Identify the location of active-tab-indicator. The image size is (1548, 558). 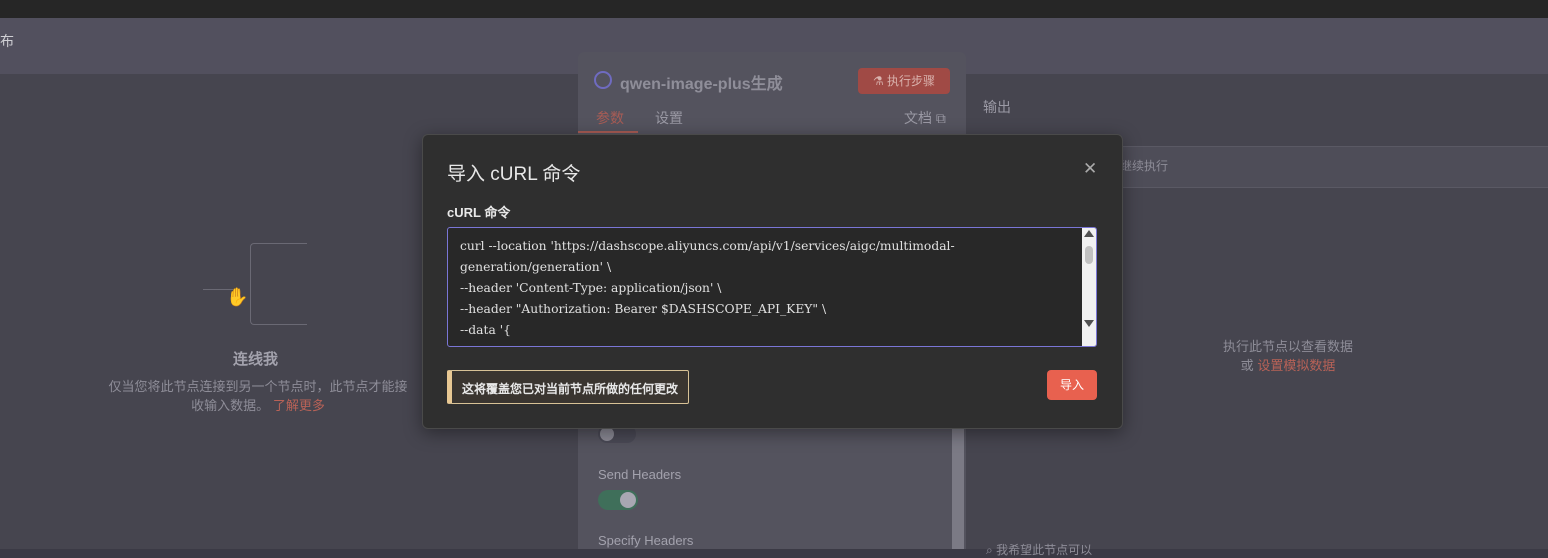
(608, 132).